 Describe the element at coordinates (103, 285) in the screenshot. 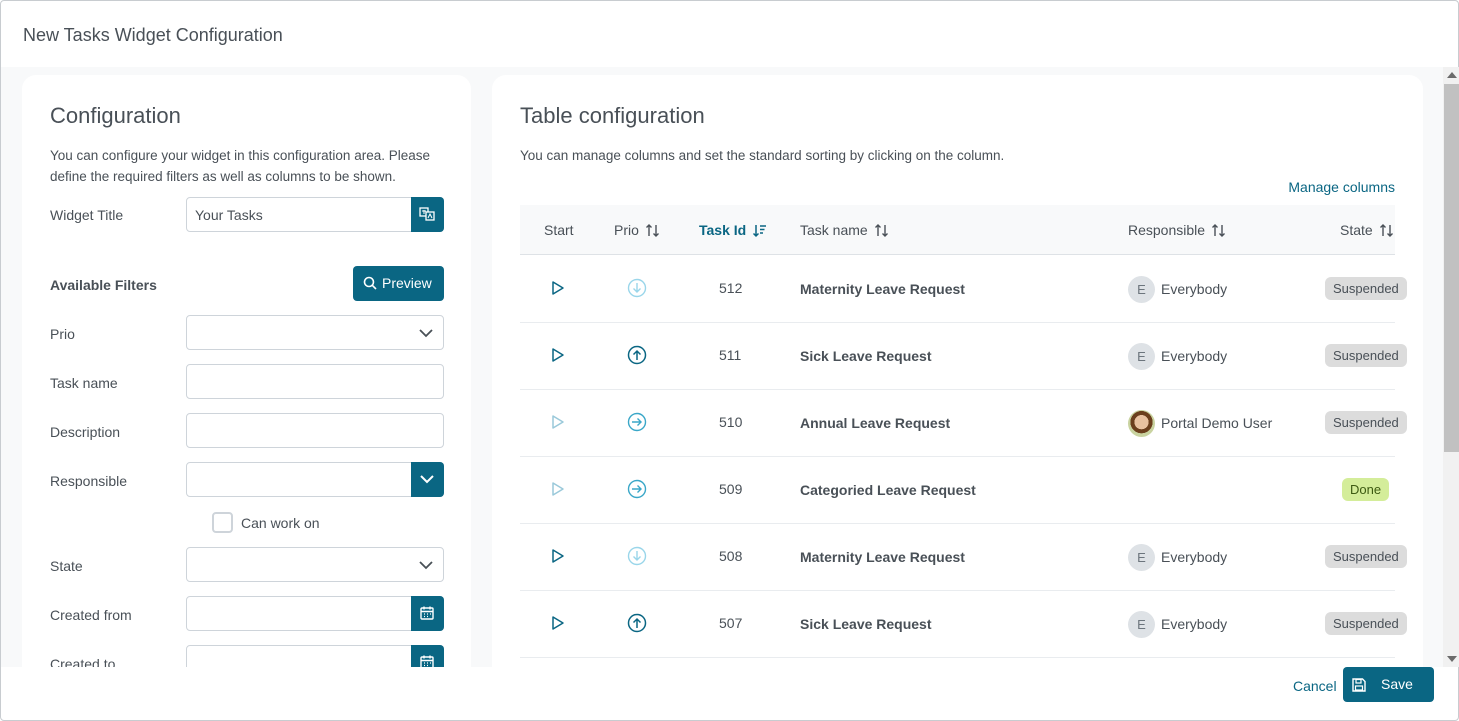

I see `available-filters-title: Available Filters` at that location.